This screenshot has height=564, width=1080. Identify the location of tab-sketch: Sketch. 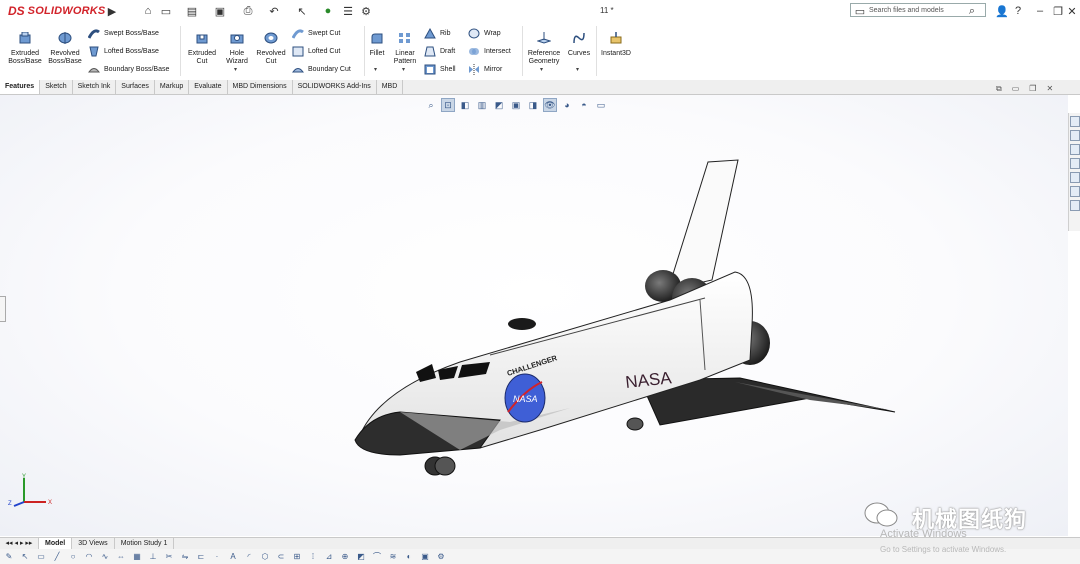
(56, 87).